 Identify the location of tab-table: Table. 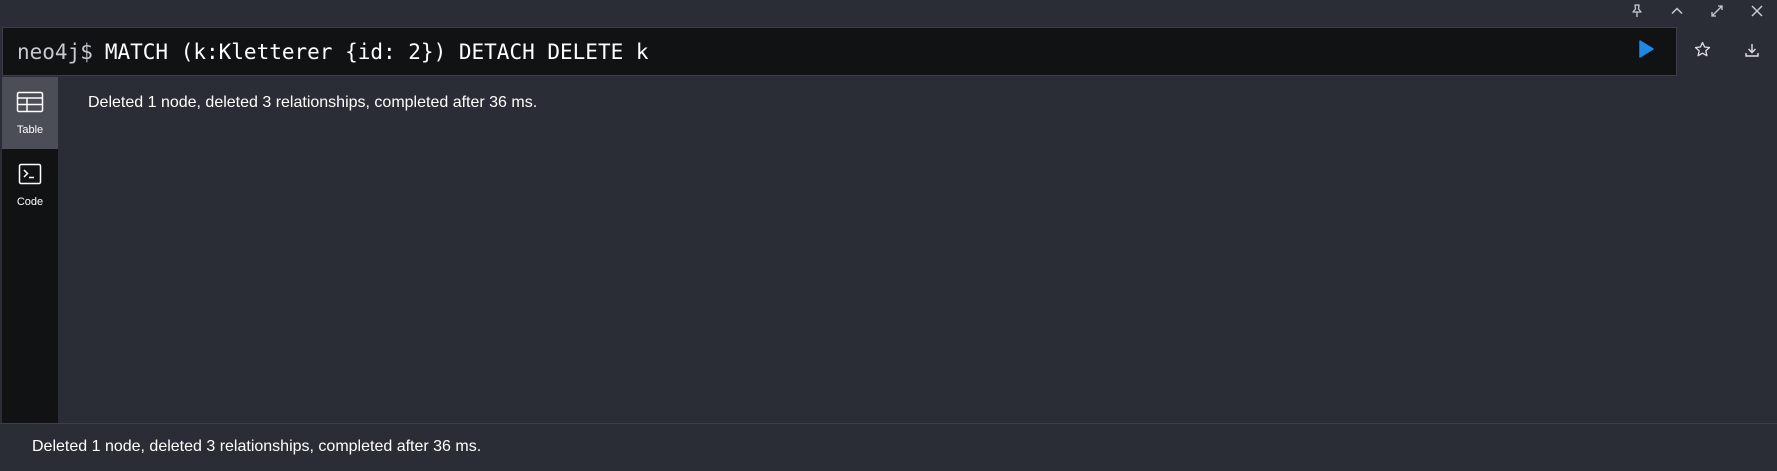
(30, 113).